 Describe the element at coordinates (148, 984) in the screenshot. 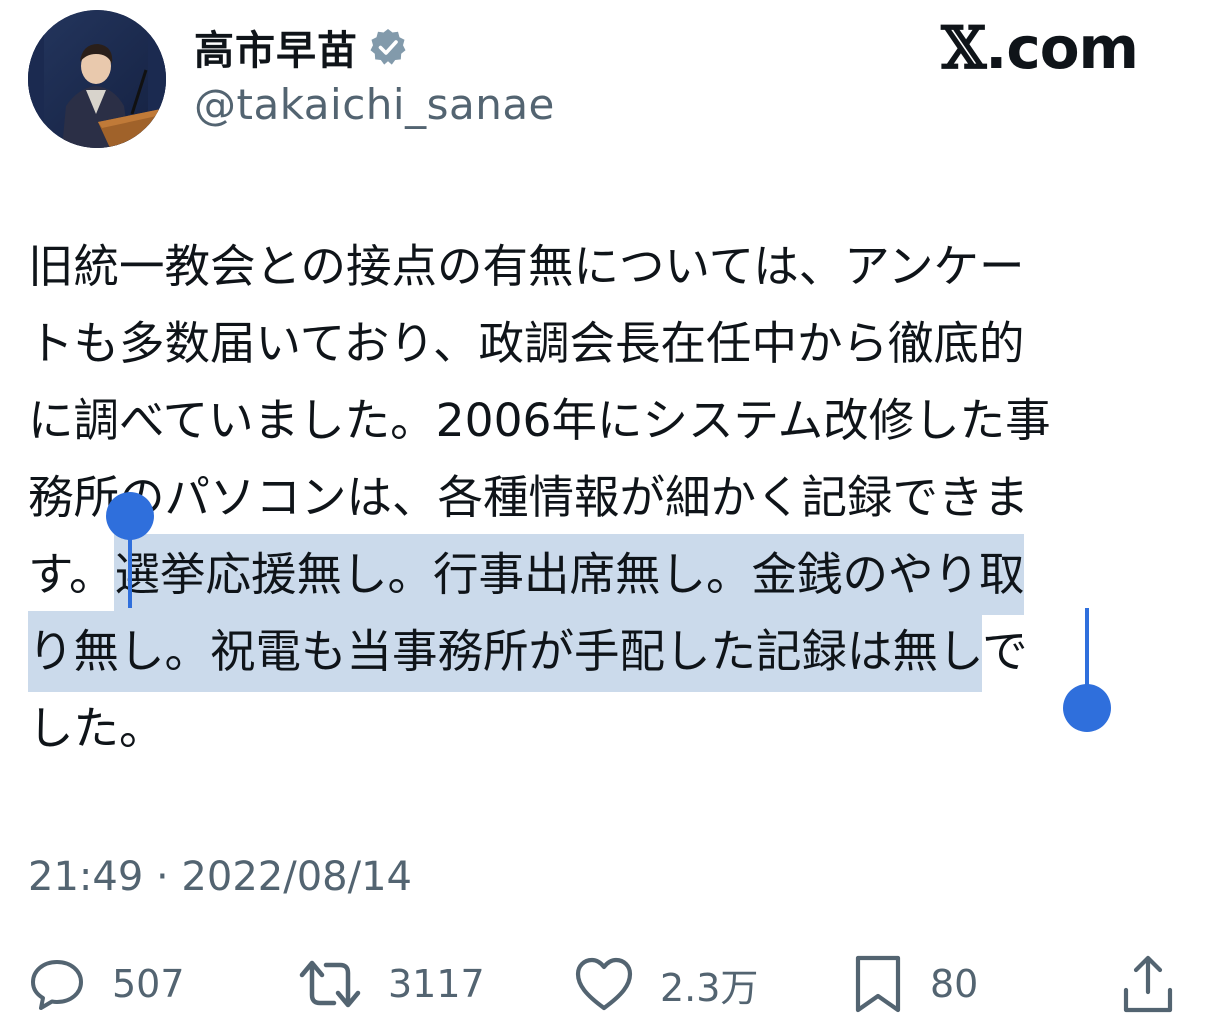

I see `reply-count: 507` at that location.